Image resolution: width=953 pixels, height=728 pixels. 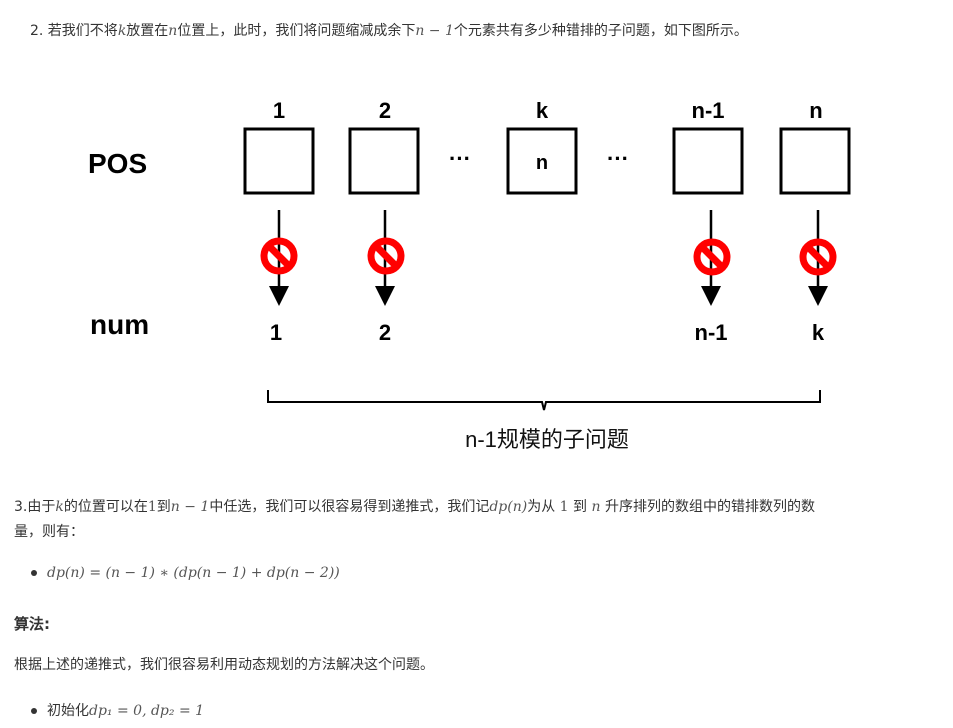 What do you see at coordinates (564, 507) in the screenshot?
I see `math-one-b: 1` at bounding box center [564, 507].